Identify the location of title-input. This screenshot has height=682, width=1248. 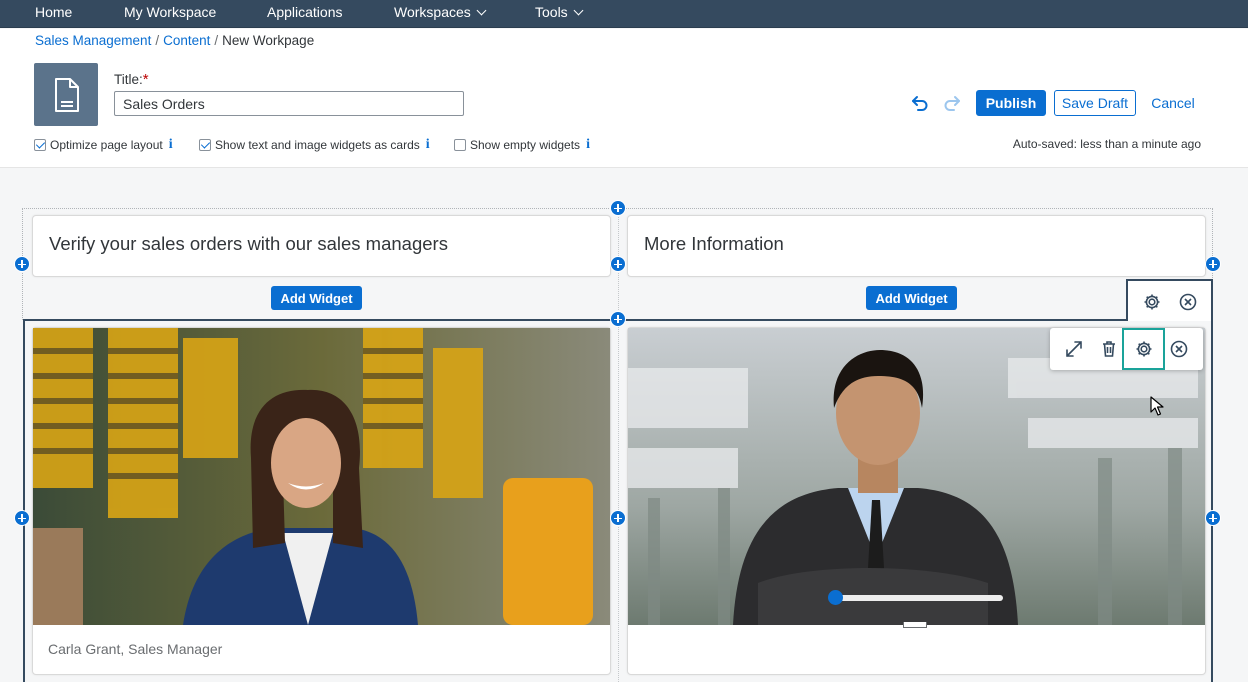
(289, 103).